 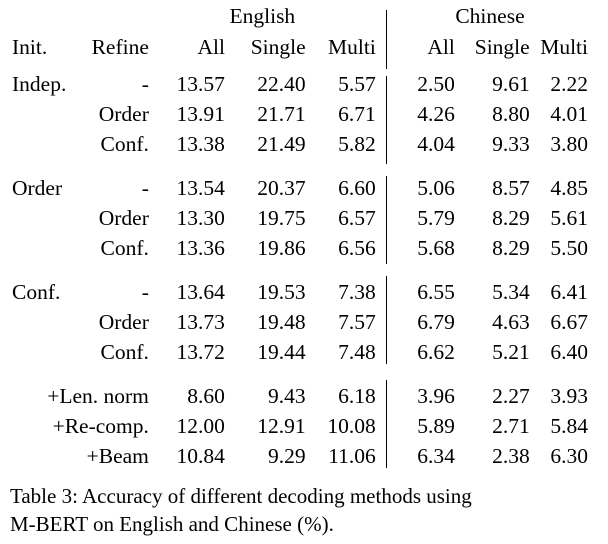 What do you see at coordinates (436, 218) in the screenshot?
I see `cell-chinese-all: 5.79` at bounding box center [436, 218].